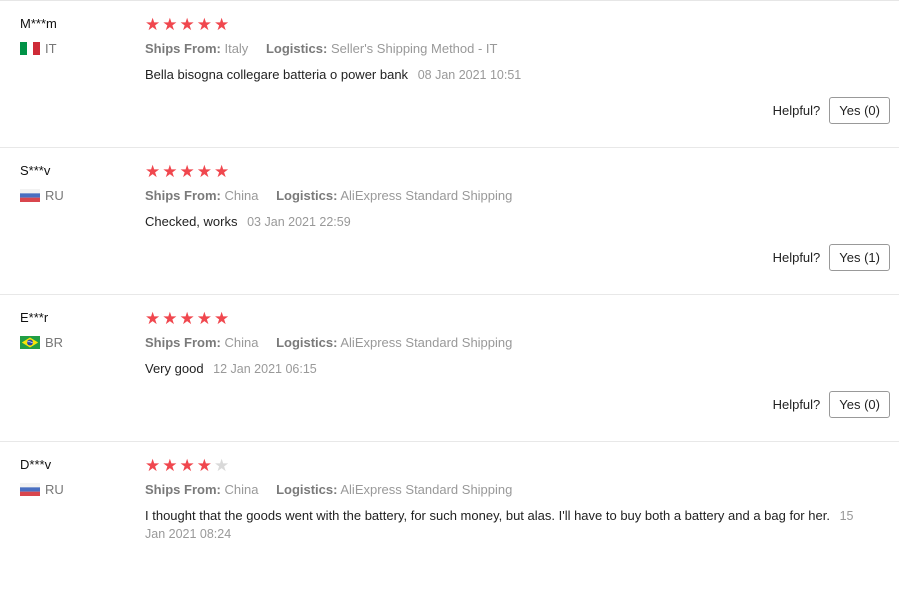 The width and height of the screenshot is (899, 589). Describe the element at coordinates (36, 464) in the screenshot. I see `reviewer-name: D***v` at that location.